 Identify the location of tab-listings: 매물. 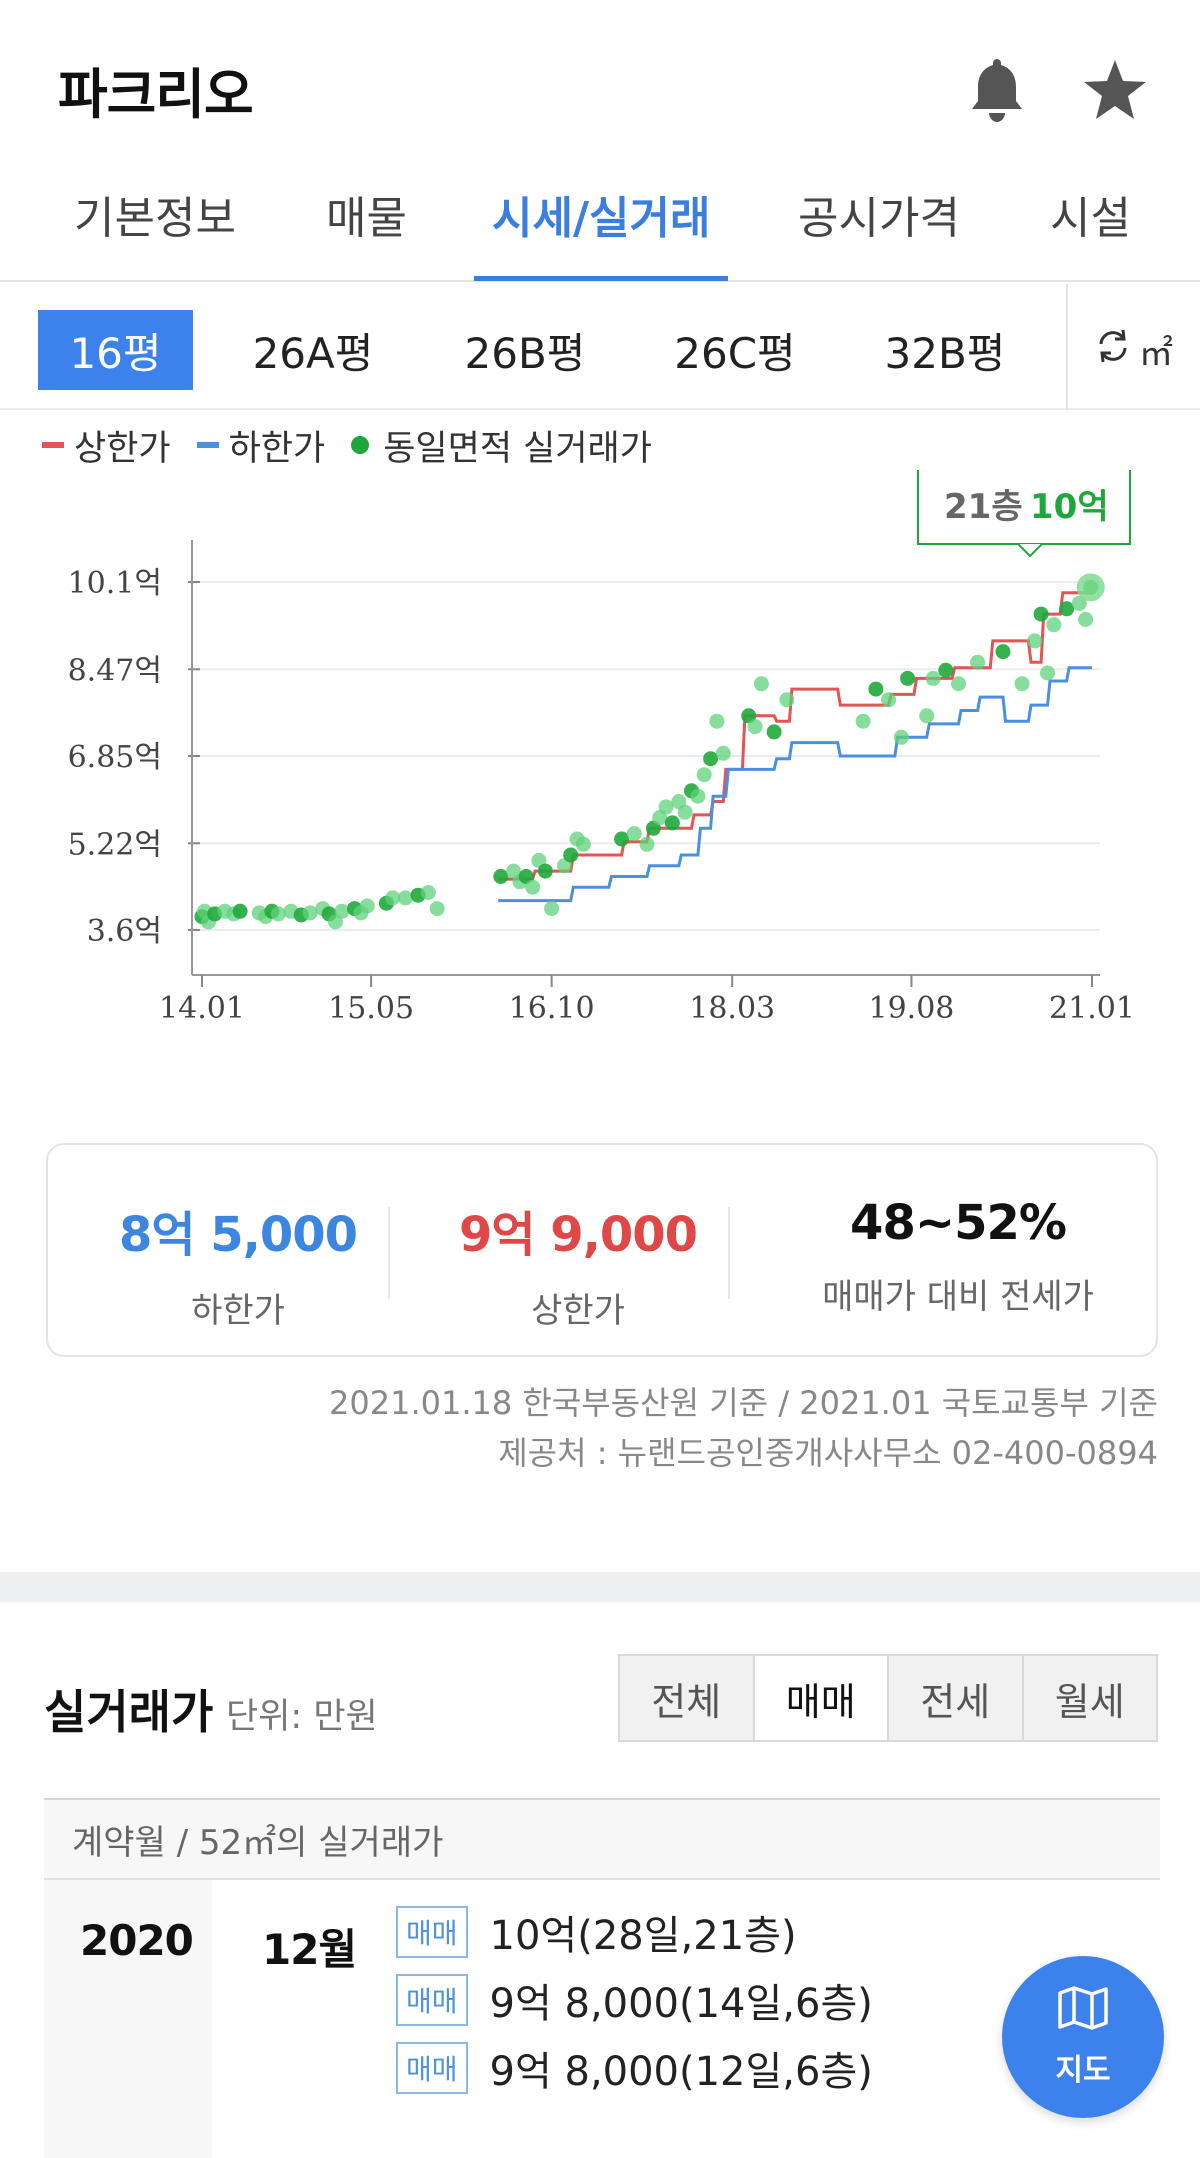
(366, 226).